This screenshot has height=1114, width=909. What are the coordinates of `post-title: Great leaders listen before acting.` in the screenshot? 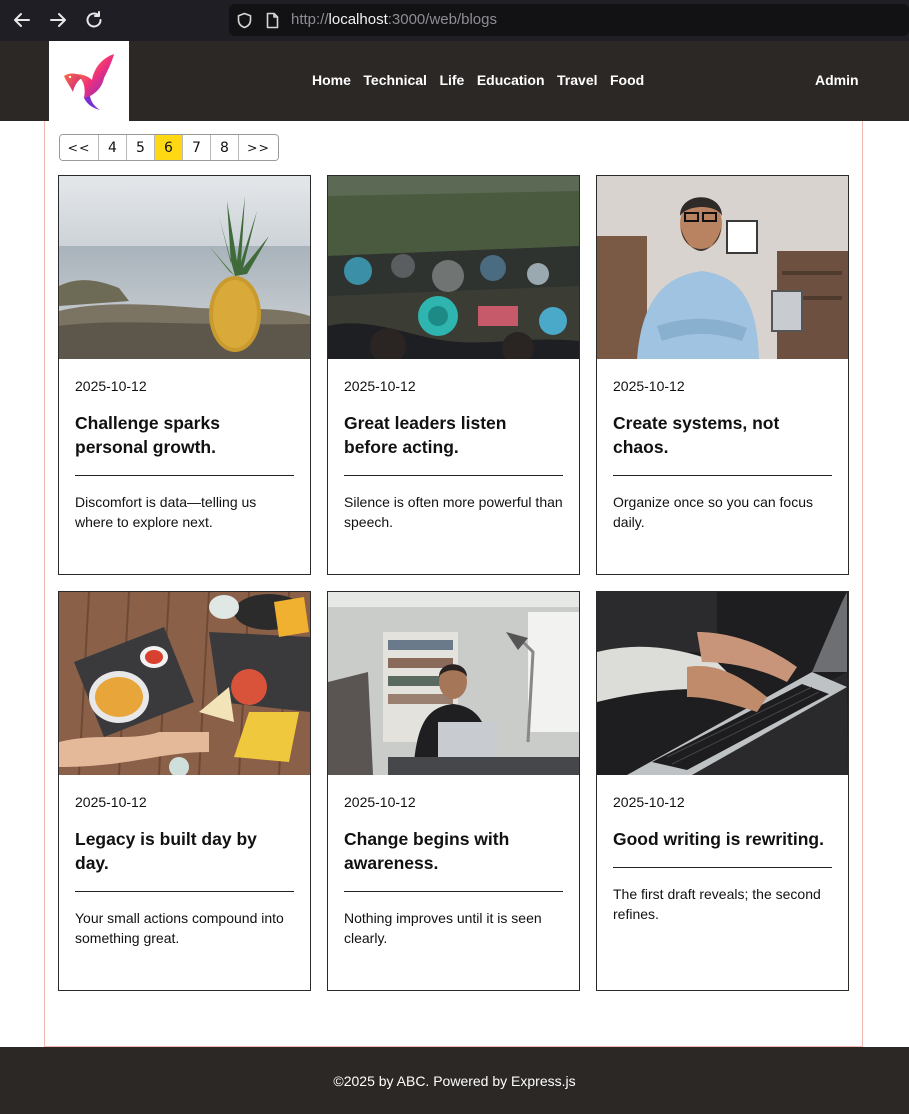 It's located at (453, 435).